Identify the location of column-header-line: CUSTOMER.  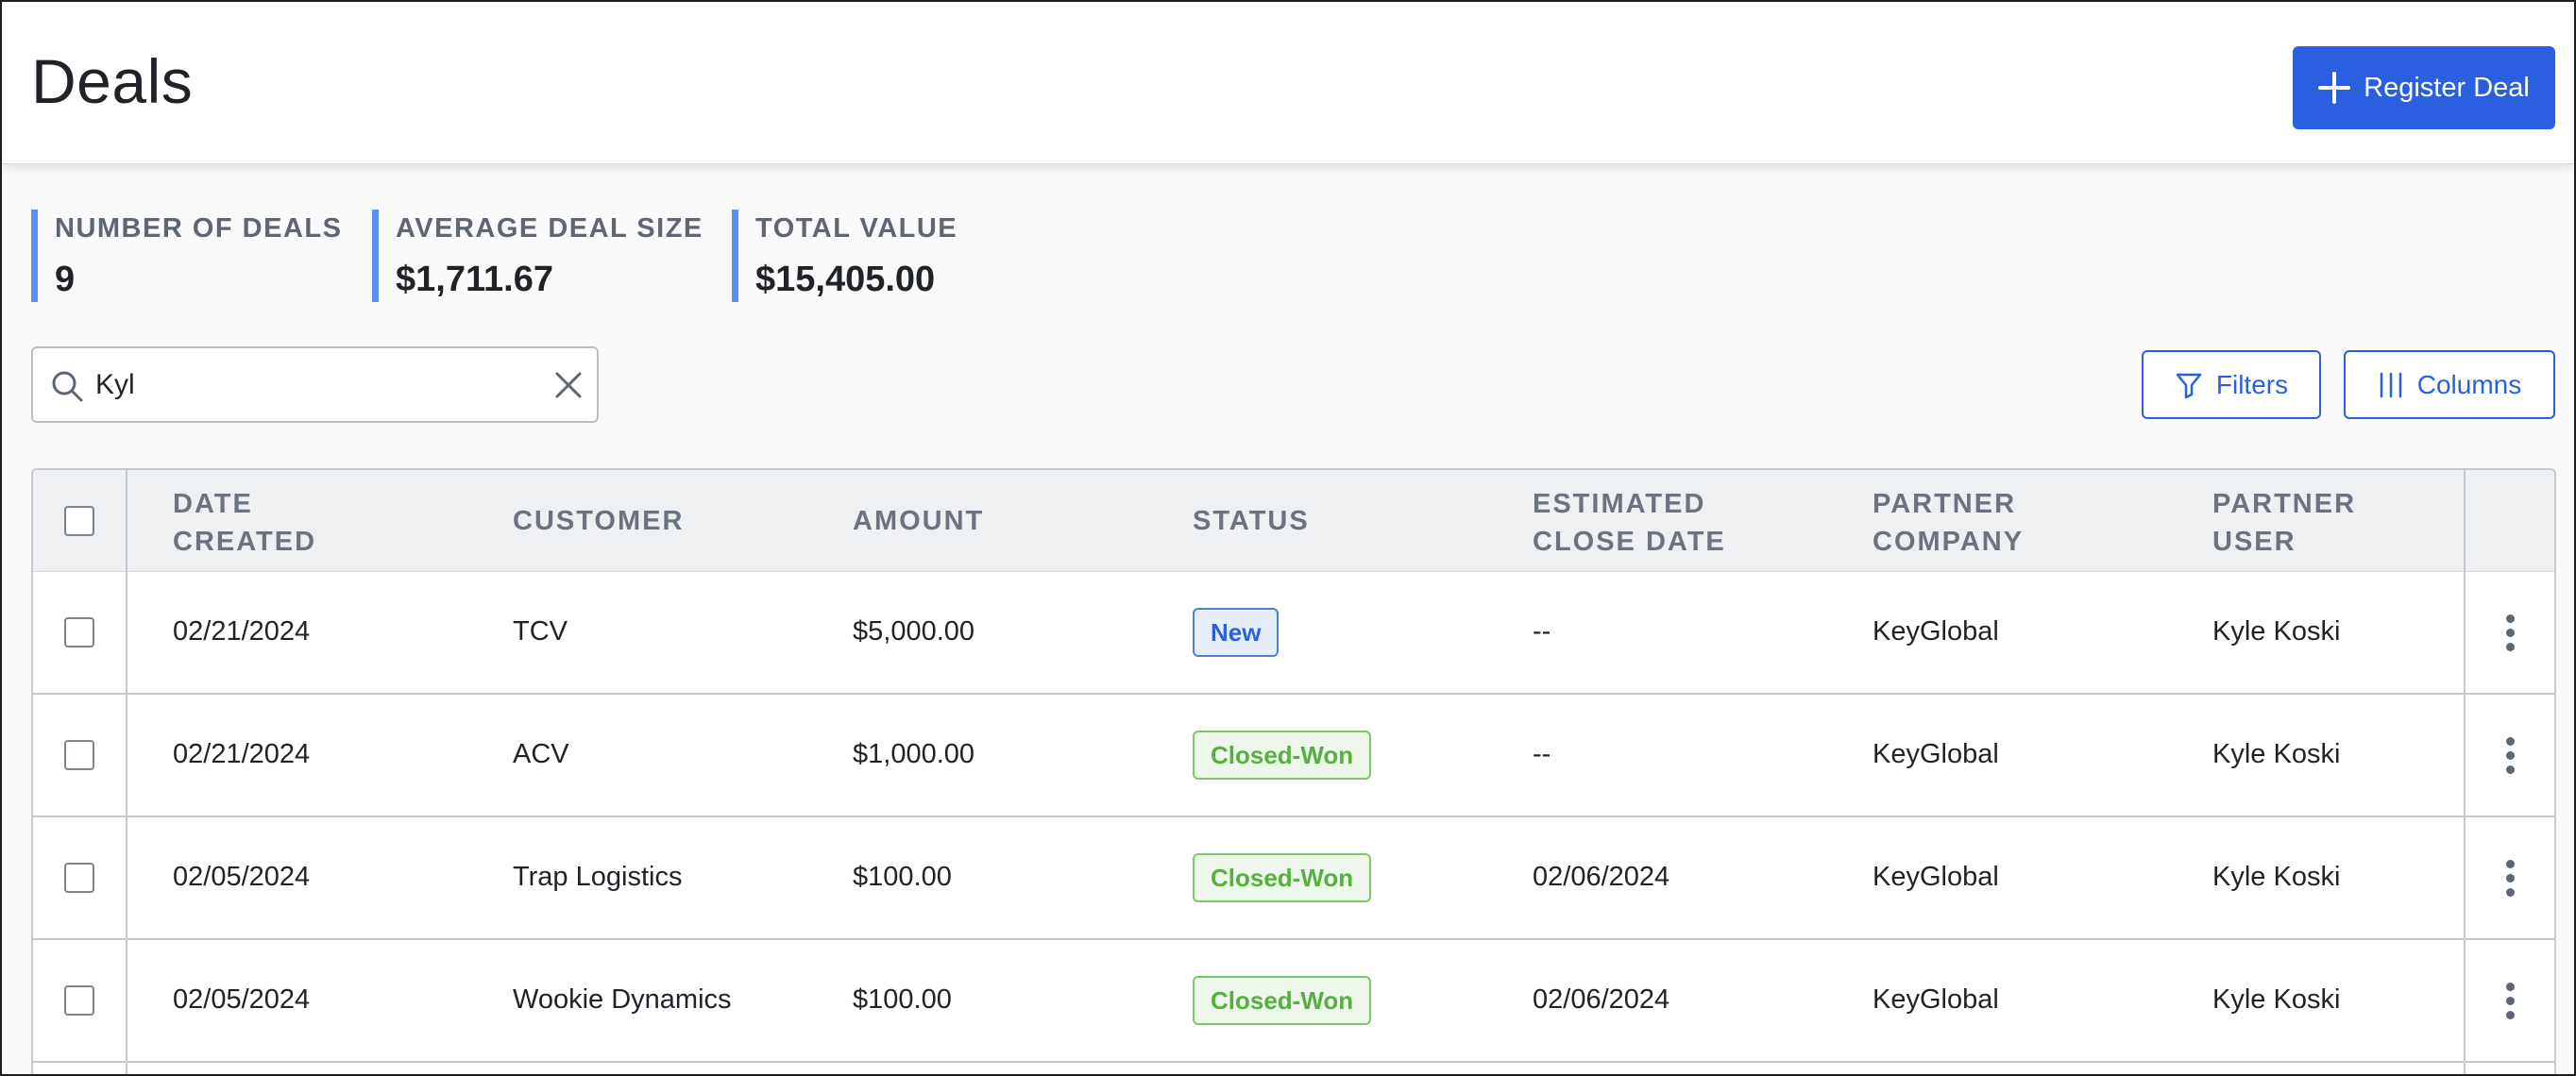
(599, 521).